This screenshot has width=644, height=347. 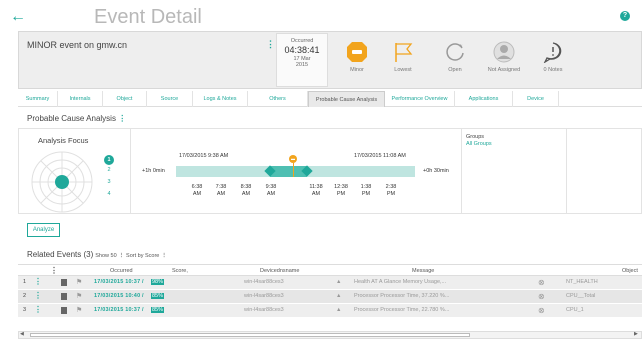 What do you see at coordinates (121, 271) in the screenshot?
I see `column-occurred: Occurred` at bounding box center [121, 271].